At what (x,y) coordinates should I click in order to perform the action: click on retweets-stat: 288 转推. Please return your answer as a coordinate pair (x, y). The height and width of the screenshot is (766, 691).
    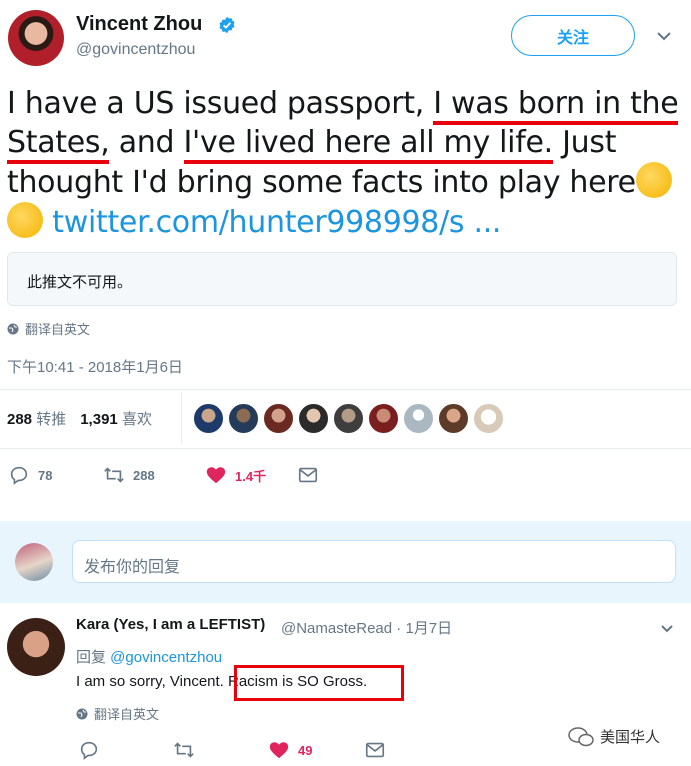
    Looking at the image, I should click on (36, 418).